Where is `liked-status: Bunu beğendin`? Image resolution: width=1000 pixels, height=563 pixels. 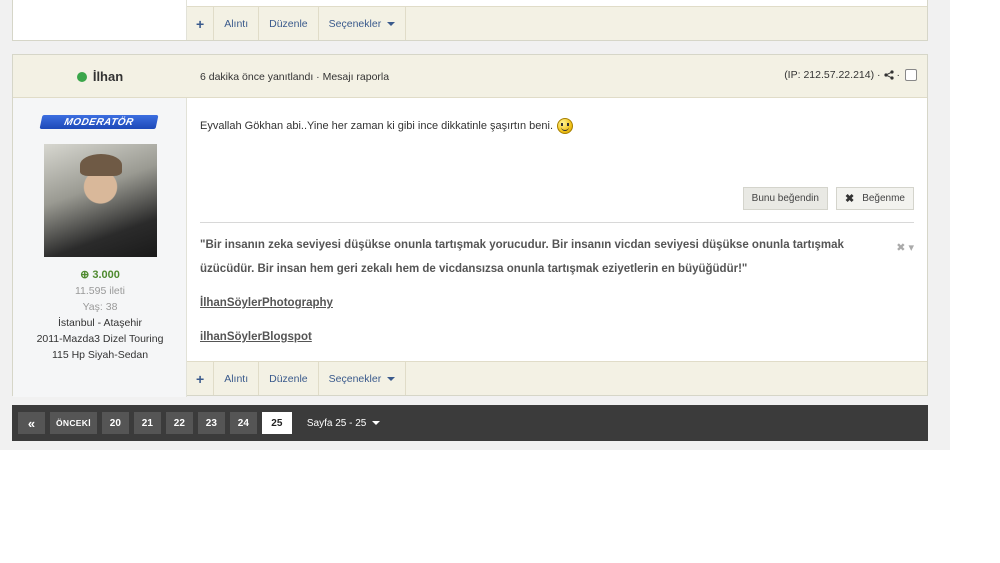
liked-status: Bunu beğendin is located at coordinates (785, 198).